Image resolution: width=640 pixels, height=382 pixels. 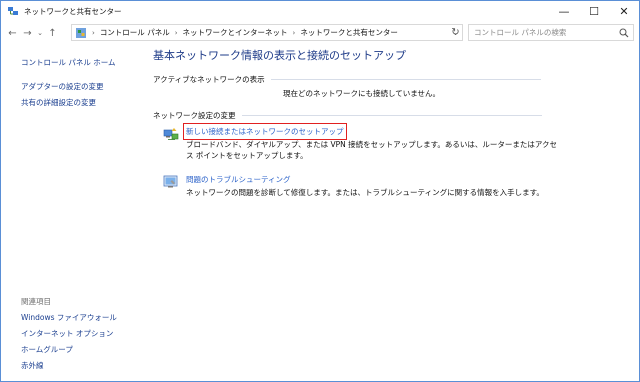 I want to click on no-network-message: 現在どのネットワークにも接続していません。, so click(x=362, y=93).